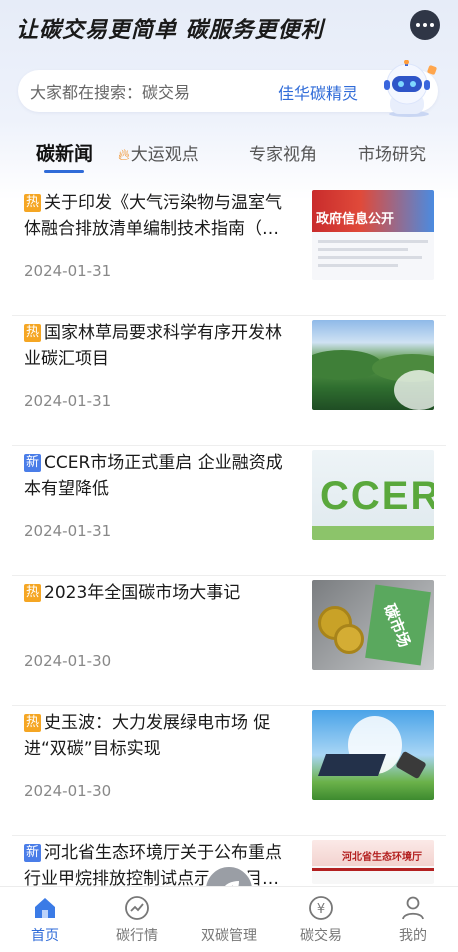 This screenshot has height=952, width=458. Describe the element at coordinates (355, 219) in the screenshot. I see `thumb-caption: 政府信息公开` at that location.